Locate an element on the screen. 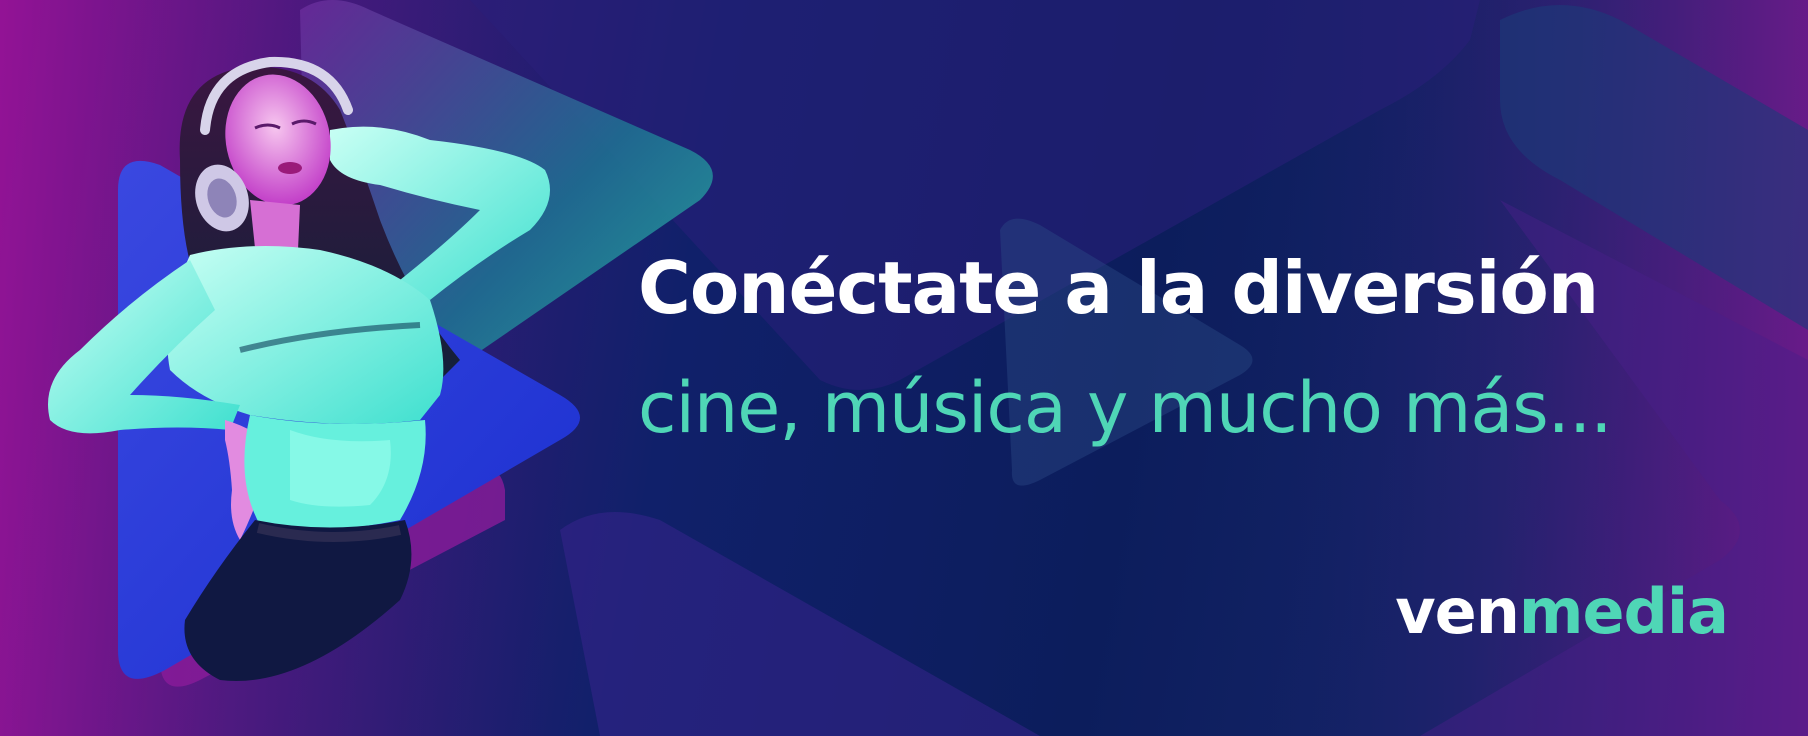  logo-part-media: media is located at coordinates (1623, 611).